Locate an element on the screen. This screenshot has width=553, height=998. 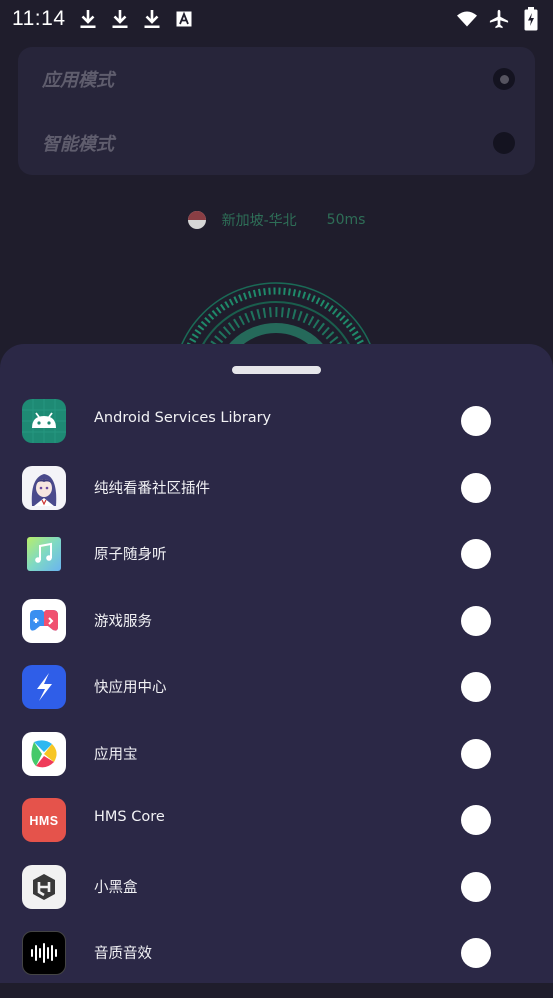
singapore-flag-icon is located at coordinates (196, 220).